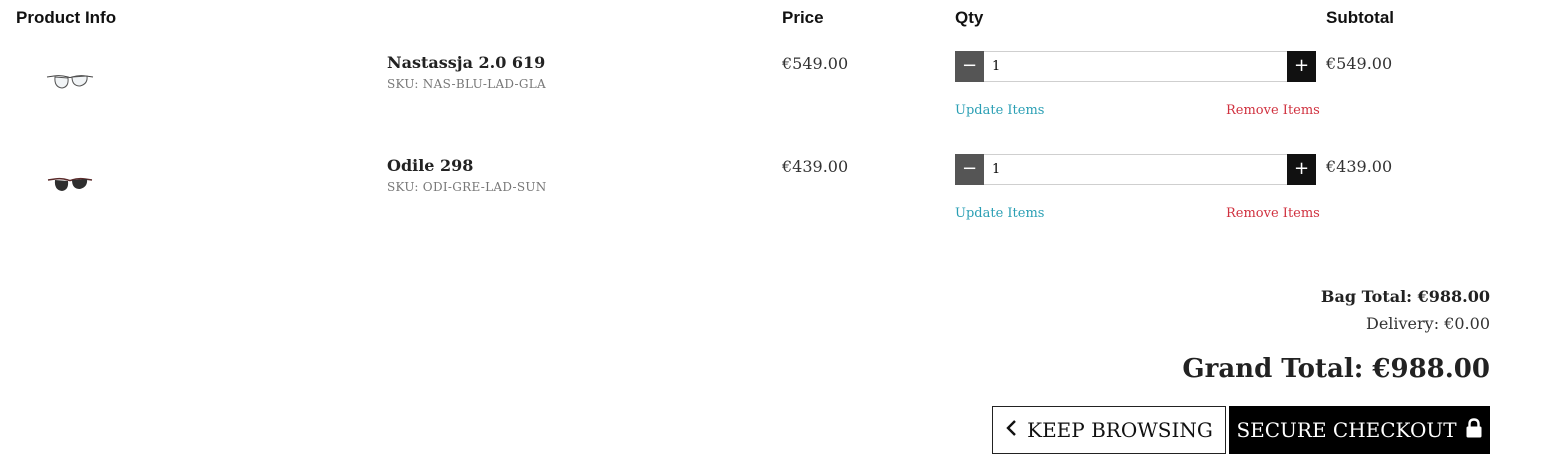 Image resolution: width=1557 pixels, height=469 pixels. What do you see at coordinates (1474, 430) in the screenshot?
I see `lock-icon` at bounding box center [1474, 430].